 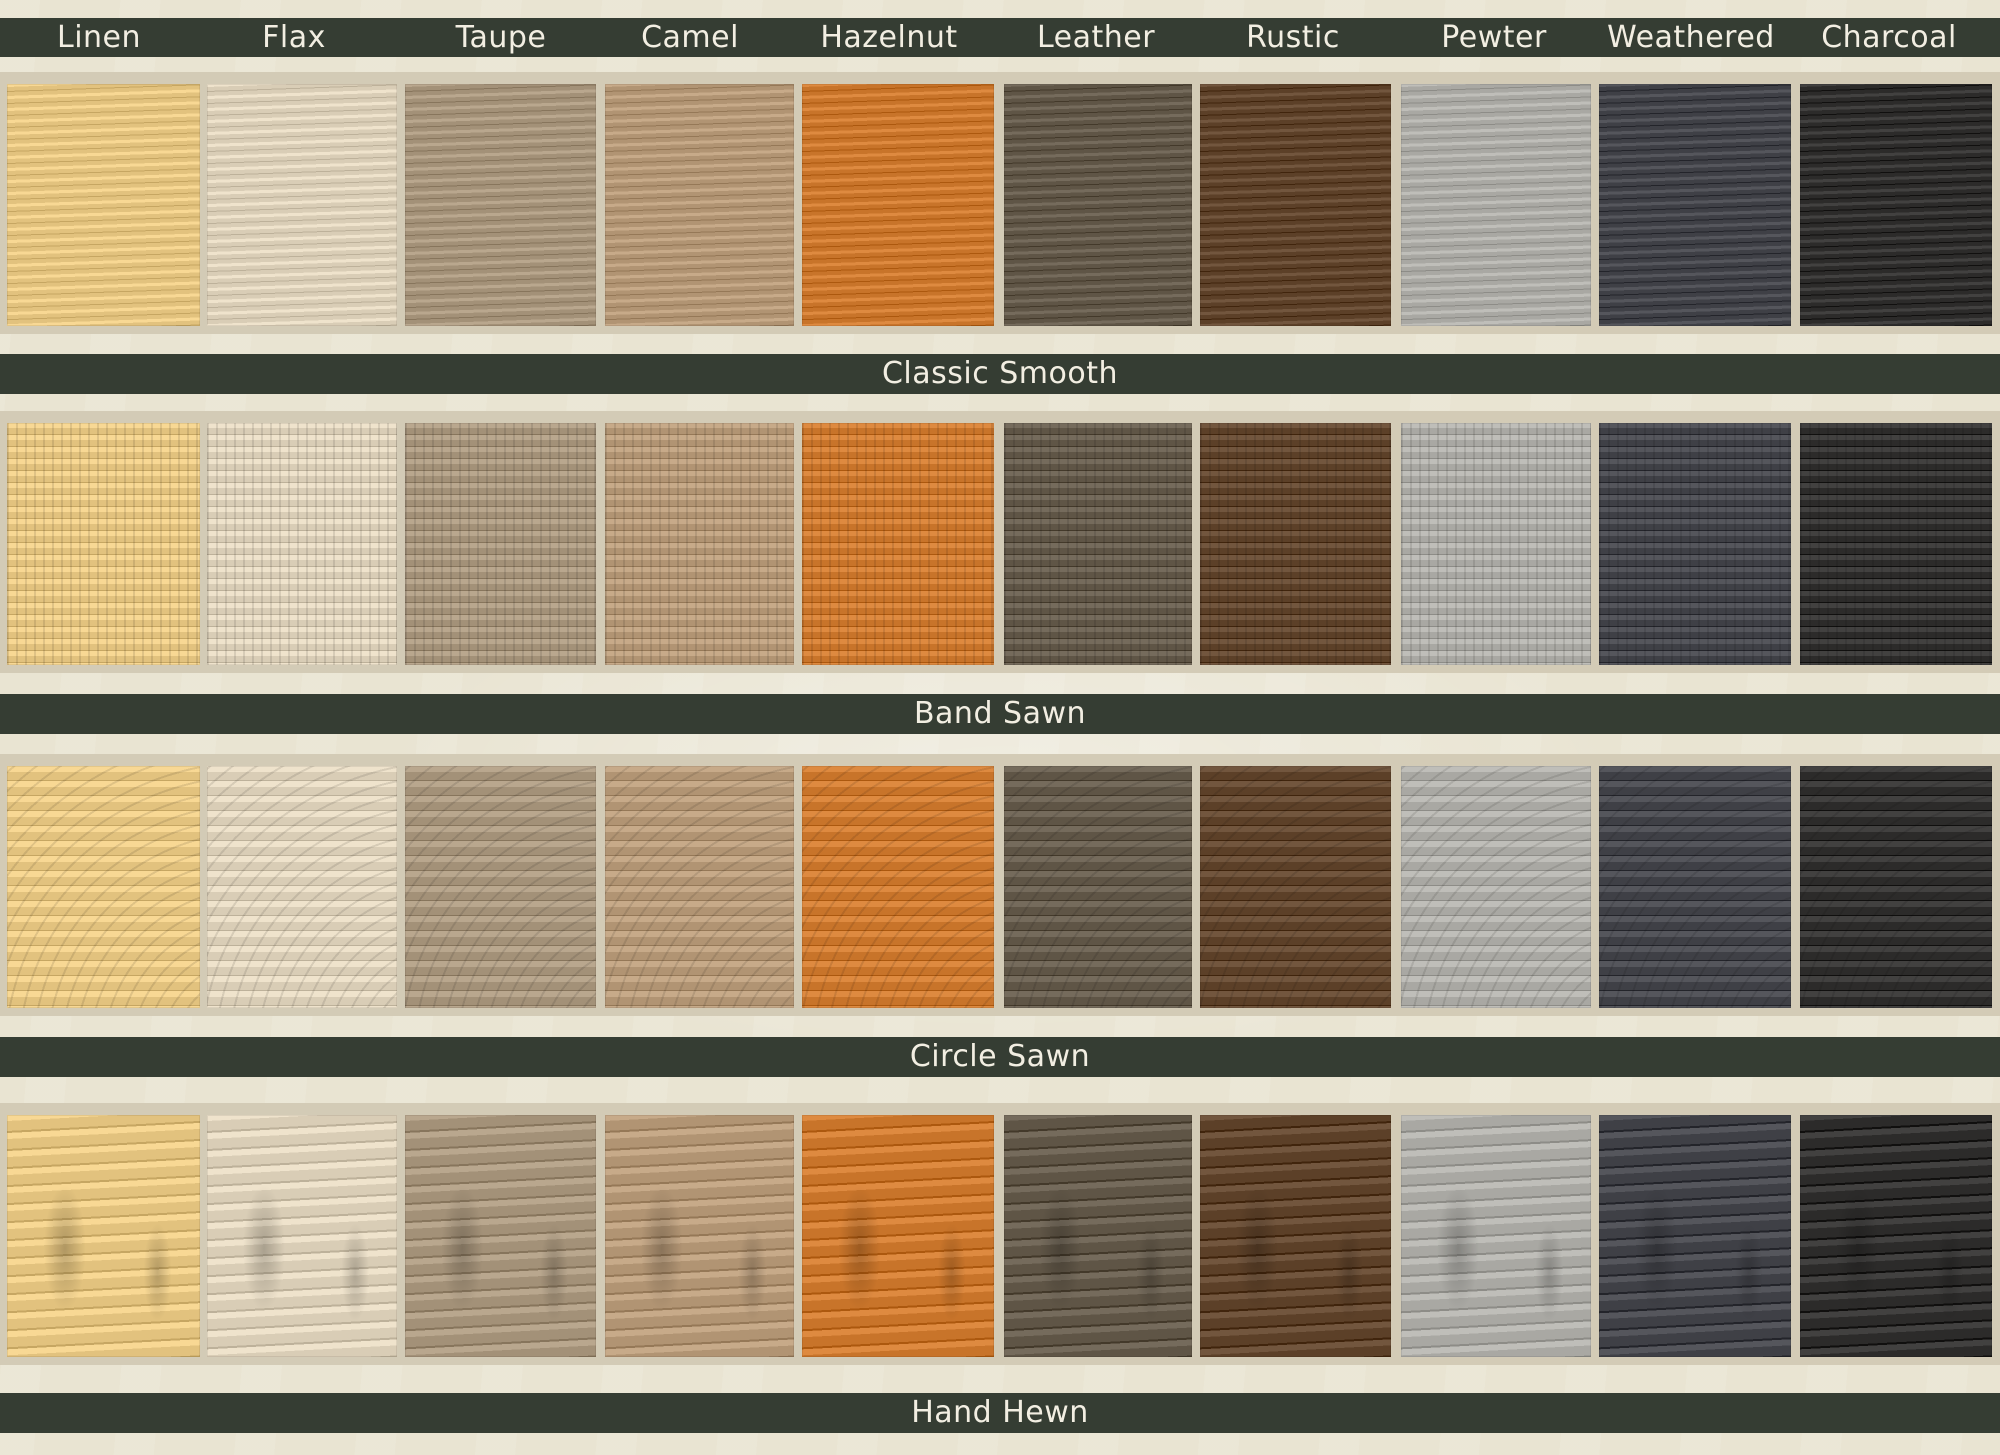 I want to click on color-name-pewter: Pewter, so click(x=1494, y=37).